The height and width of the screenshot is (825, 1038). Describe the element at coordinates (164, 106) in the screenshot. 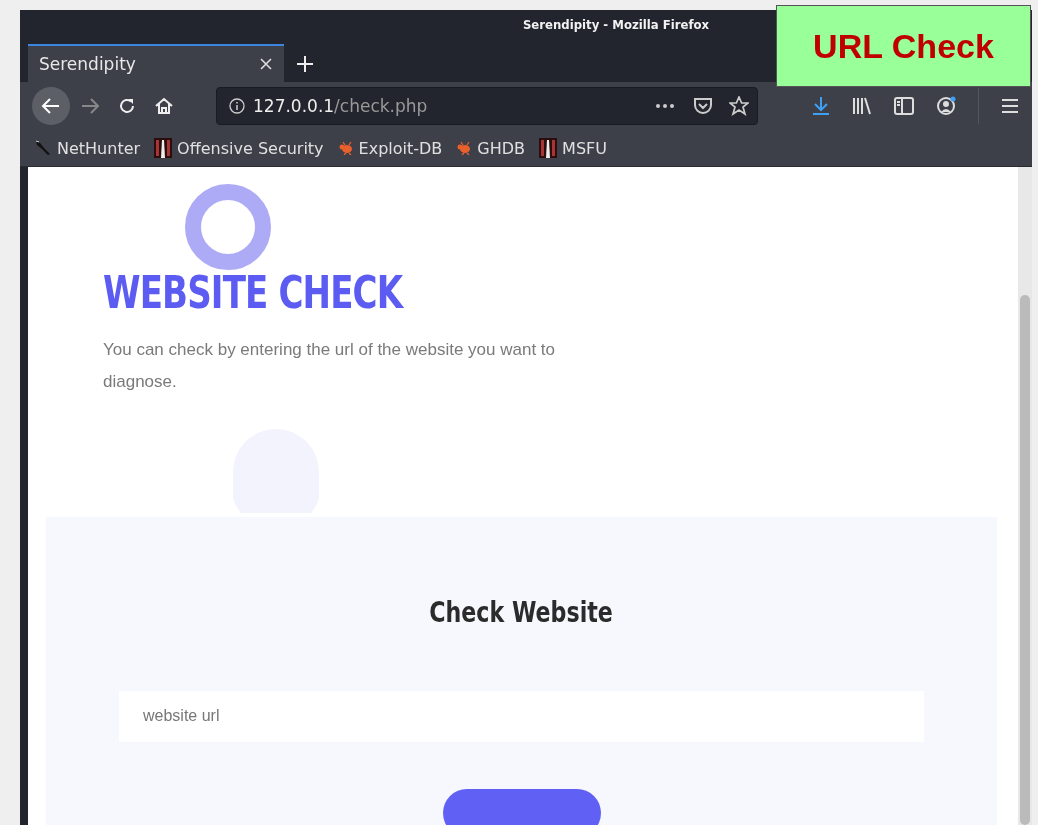

I see `home-icon` at that location.